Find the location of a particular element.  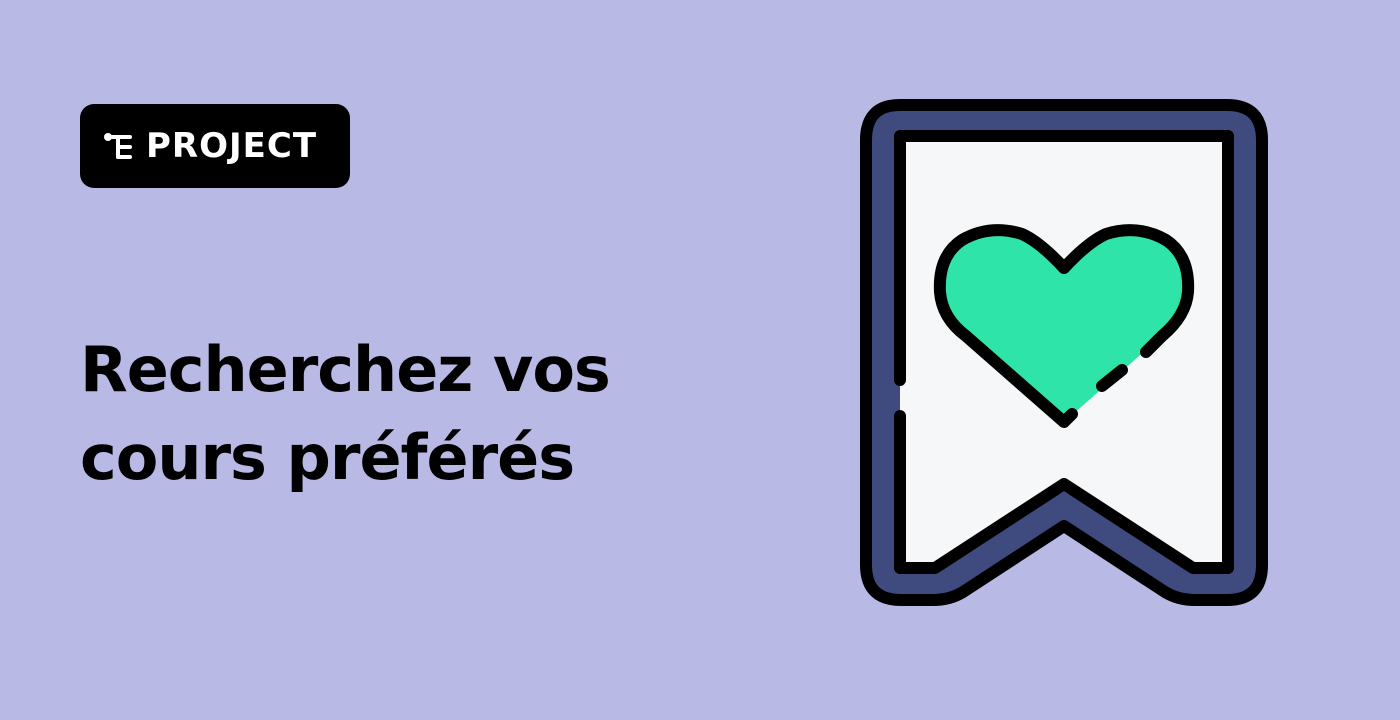

tree-logo-icon is located at coordinates (118, 146).